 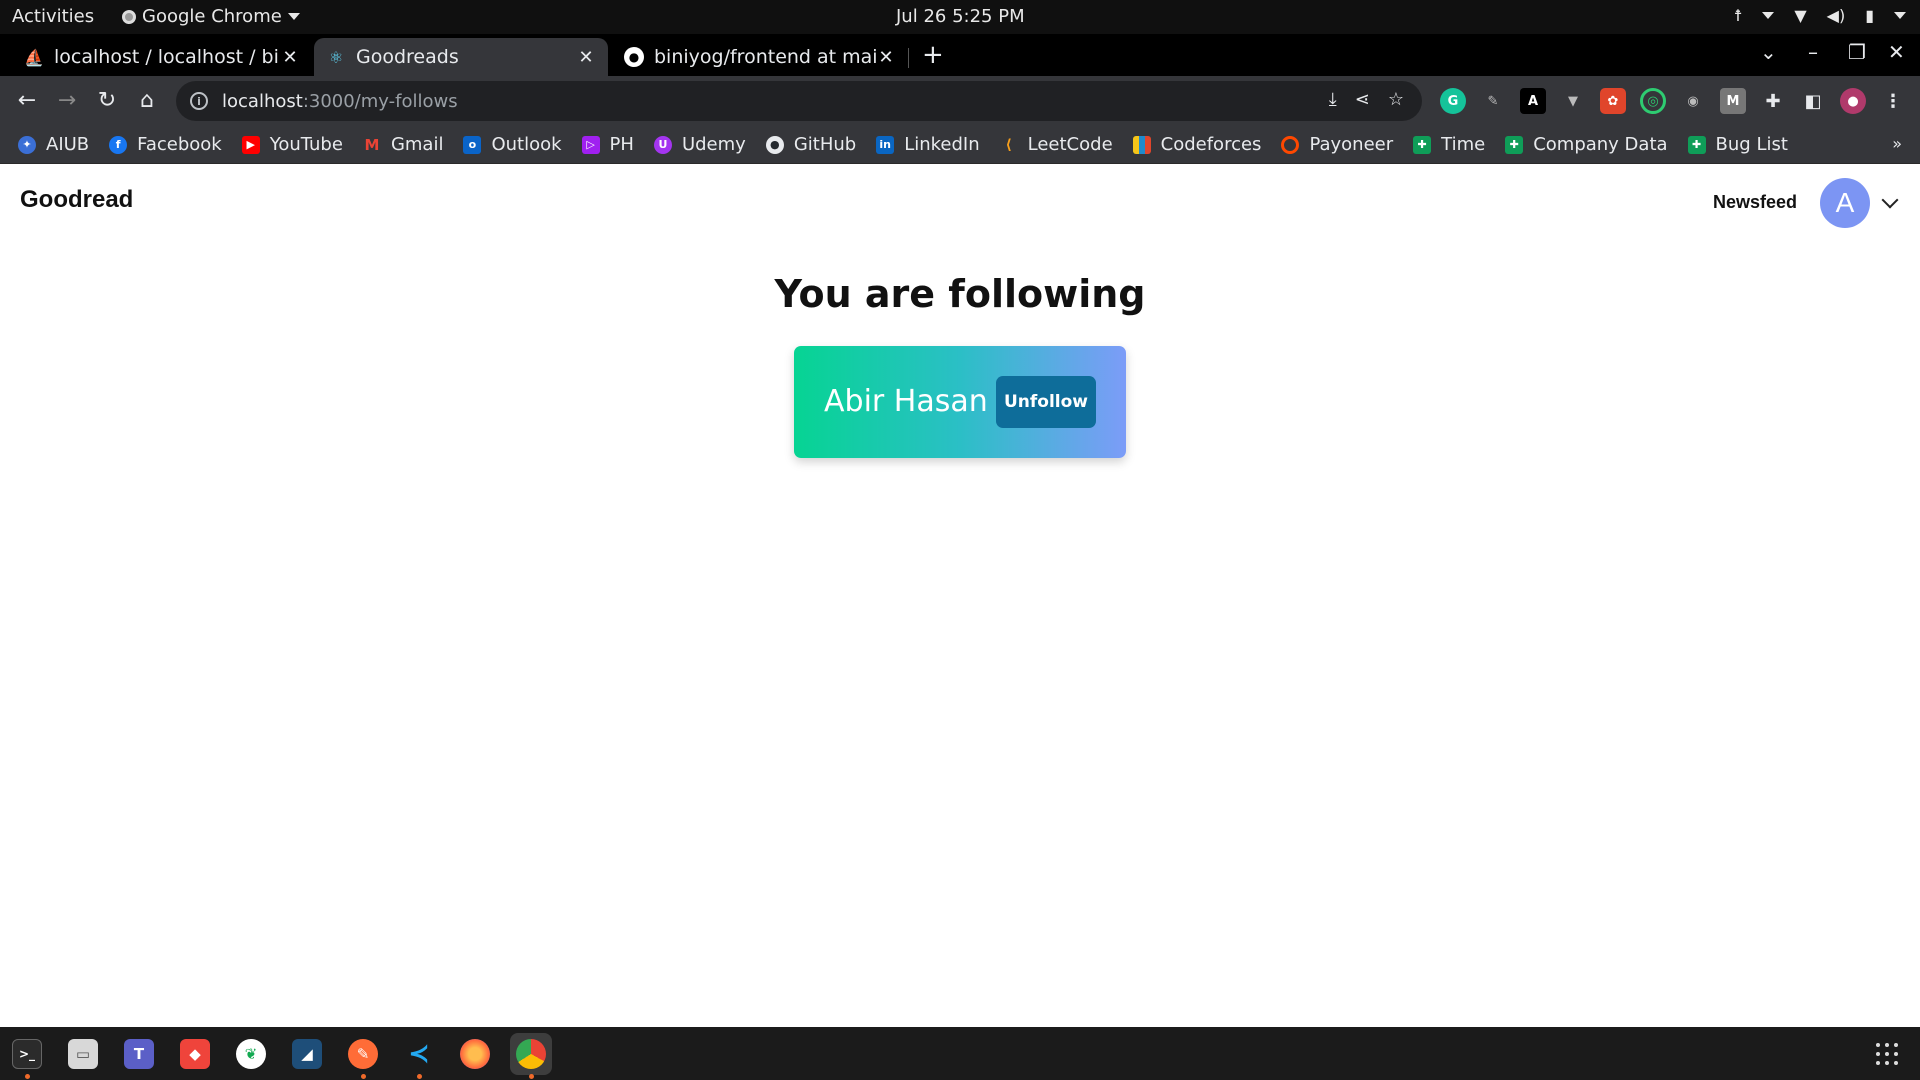 What do you see at coordinates (928, 144) in the screenshot?
I see `bookmark-linkedin: in LinkedIn` at bounding box center [928, 144].